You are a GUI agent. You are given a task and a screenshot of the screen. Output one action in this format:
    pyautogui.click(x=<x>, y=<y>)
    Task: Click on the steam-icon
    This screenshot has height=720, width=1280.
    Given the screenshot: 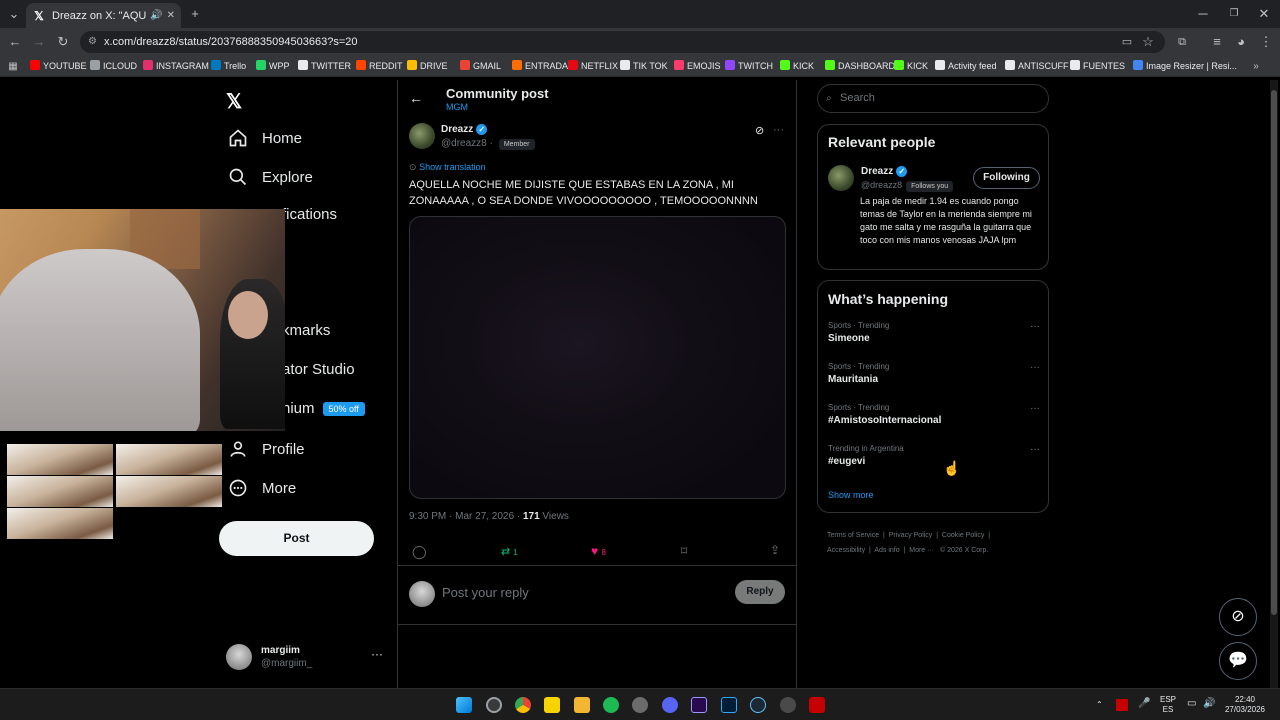 What is the action you would take?
    pyautogui.click(x=758, y=705)
    